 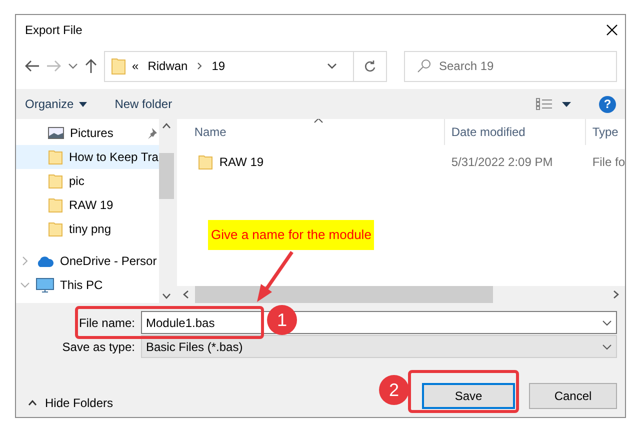 What do you see at coordinates (194, 347) in the screenshot?
I see `field-value: Basic Files (*.bas)` at bounding box center [194, 347].